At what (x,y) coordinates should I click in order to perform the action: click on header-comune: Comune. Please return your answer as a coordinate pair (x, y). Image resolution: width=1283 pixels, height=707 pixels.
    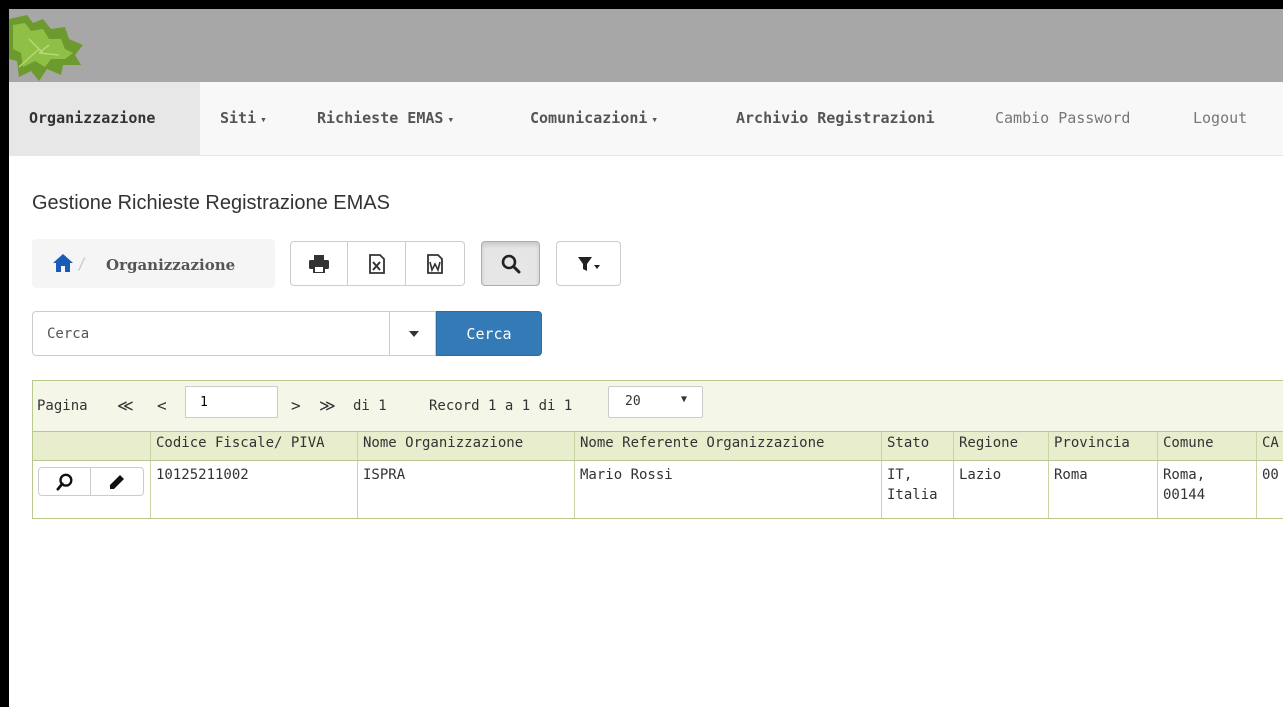
    Looking at the image, I should click on (1206, 446).